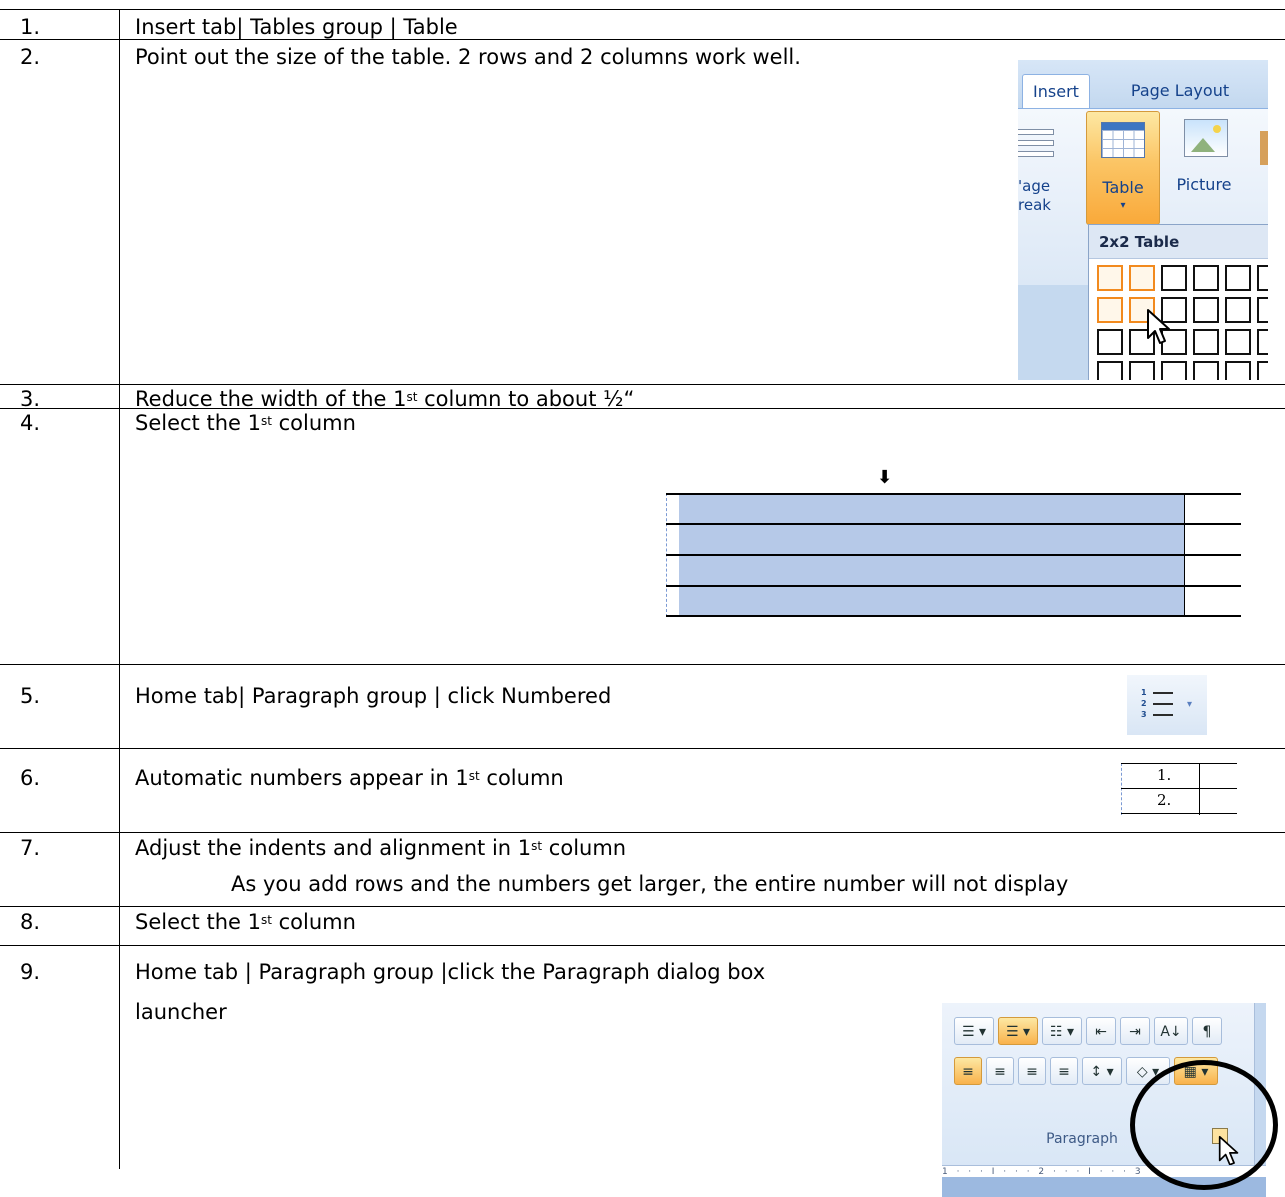  What do you see at coordinates (1178, 302) in the screenshot?
I see `table-size-dropdown: 2x2 Table` at bounding box center [1178, 302].